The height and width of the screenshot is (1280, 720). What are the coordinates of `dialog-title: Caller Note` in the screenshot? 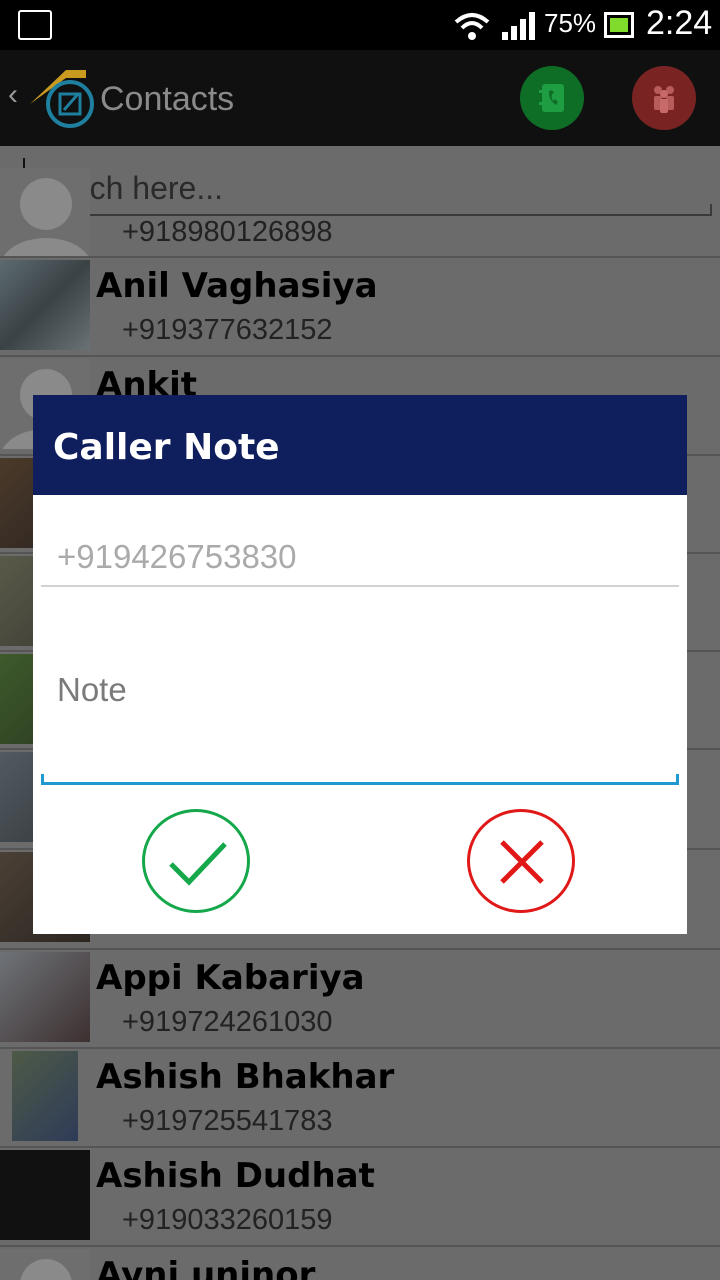 It's located at (166, 447).